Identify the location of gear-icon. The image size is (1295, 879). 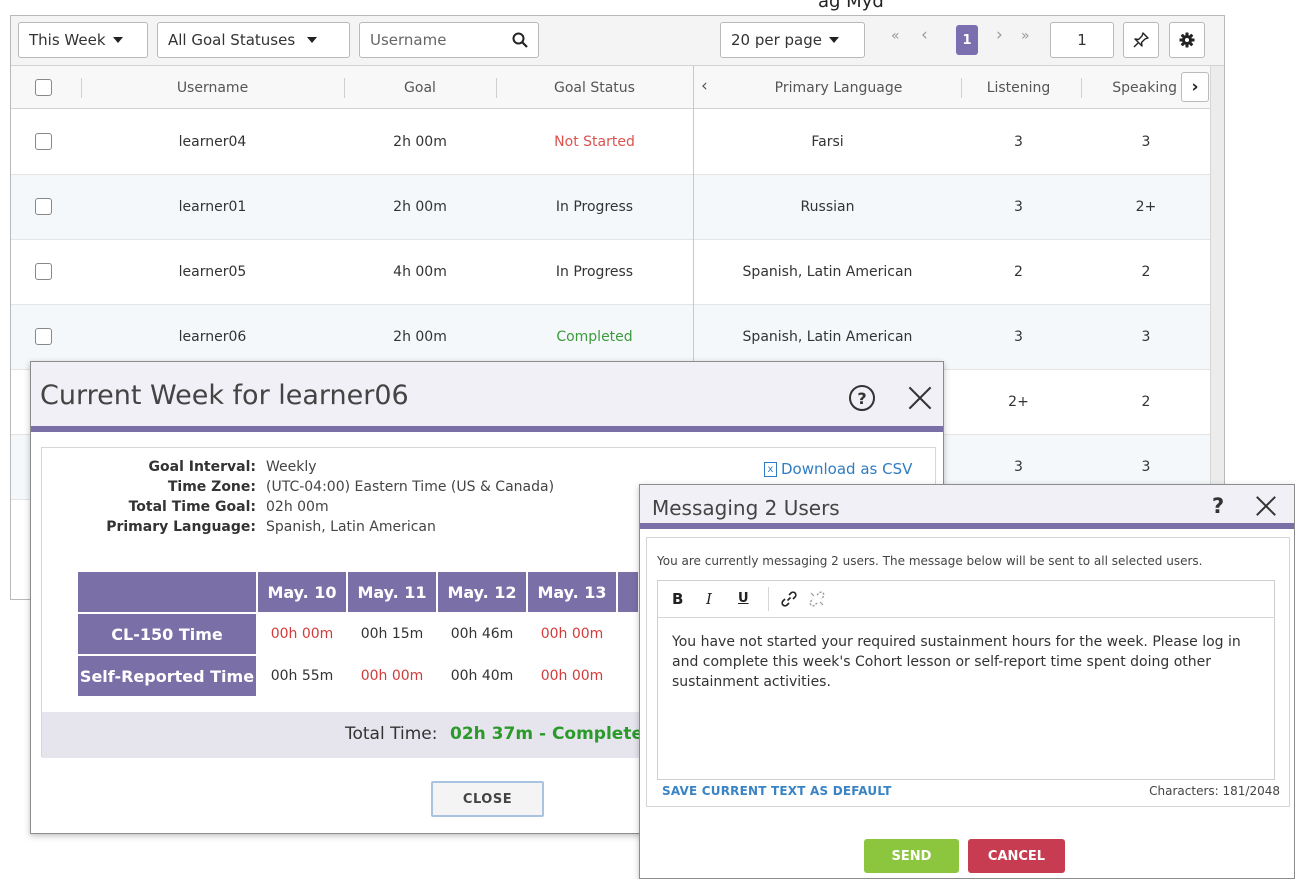
(1187, 40).